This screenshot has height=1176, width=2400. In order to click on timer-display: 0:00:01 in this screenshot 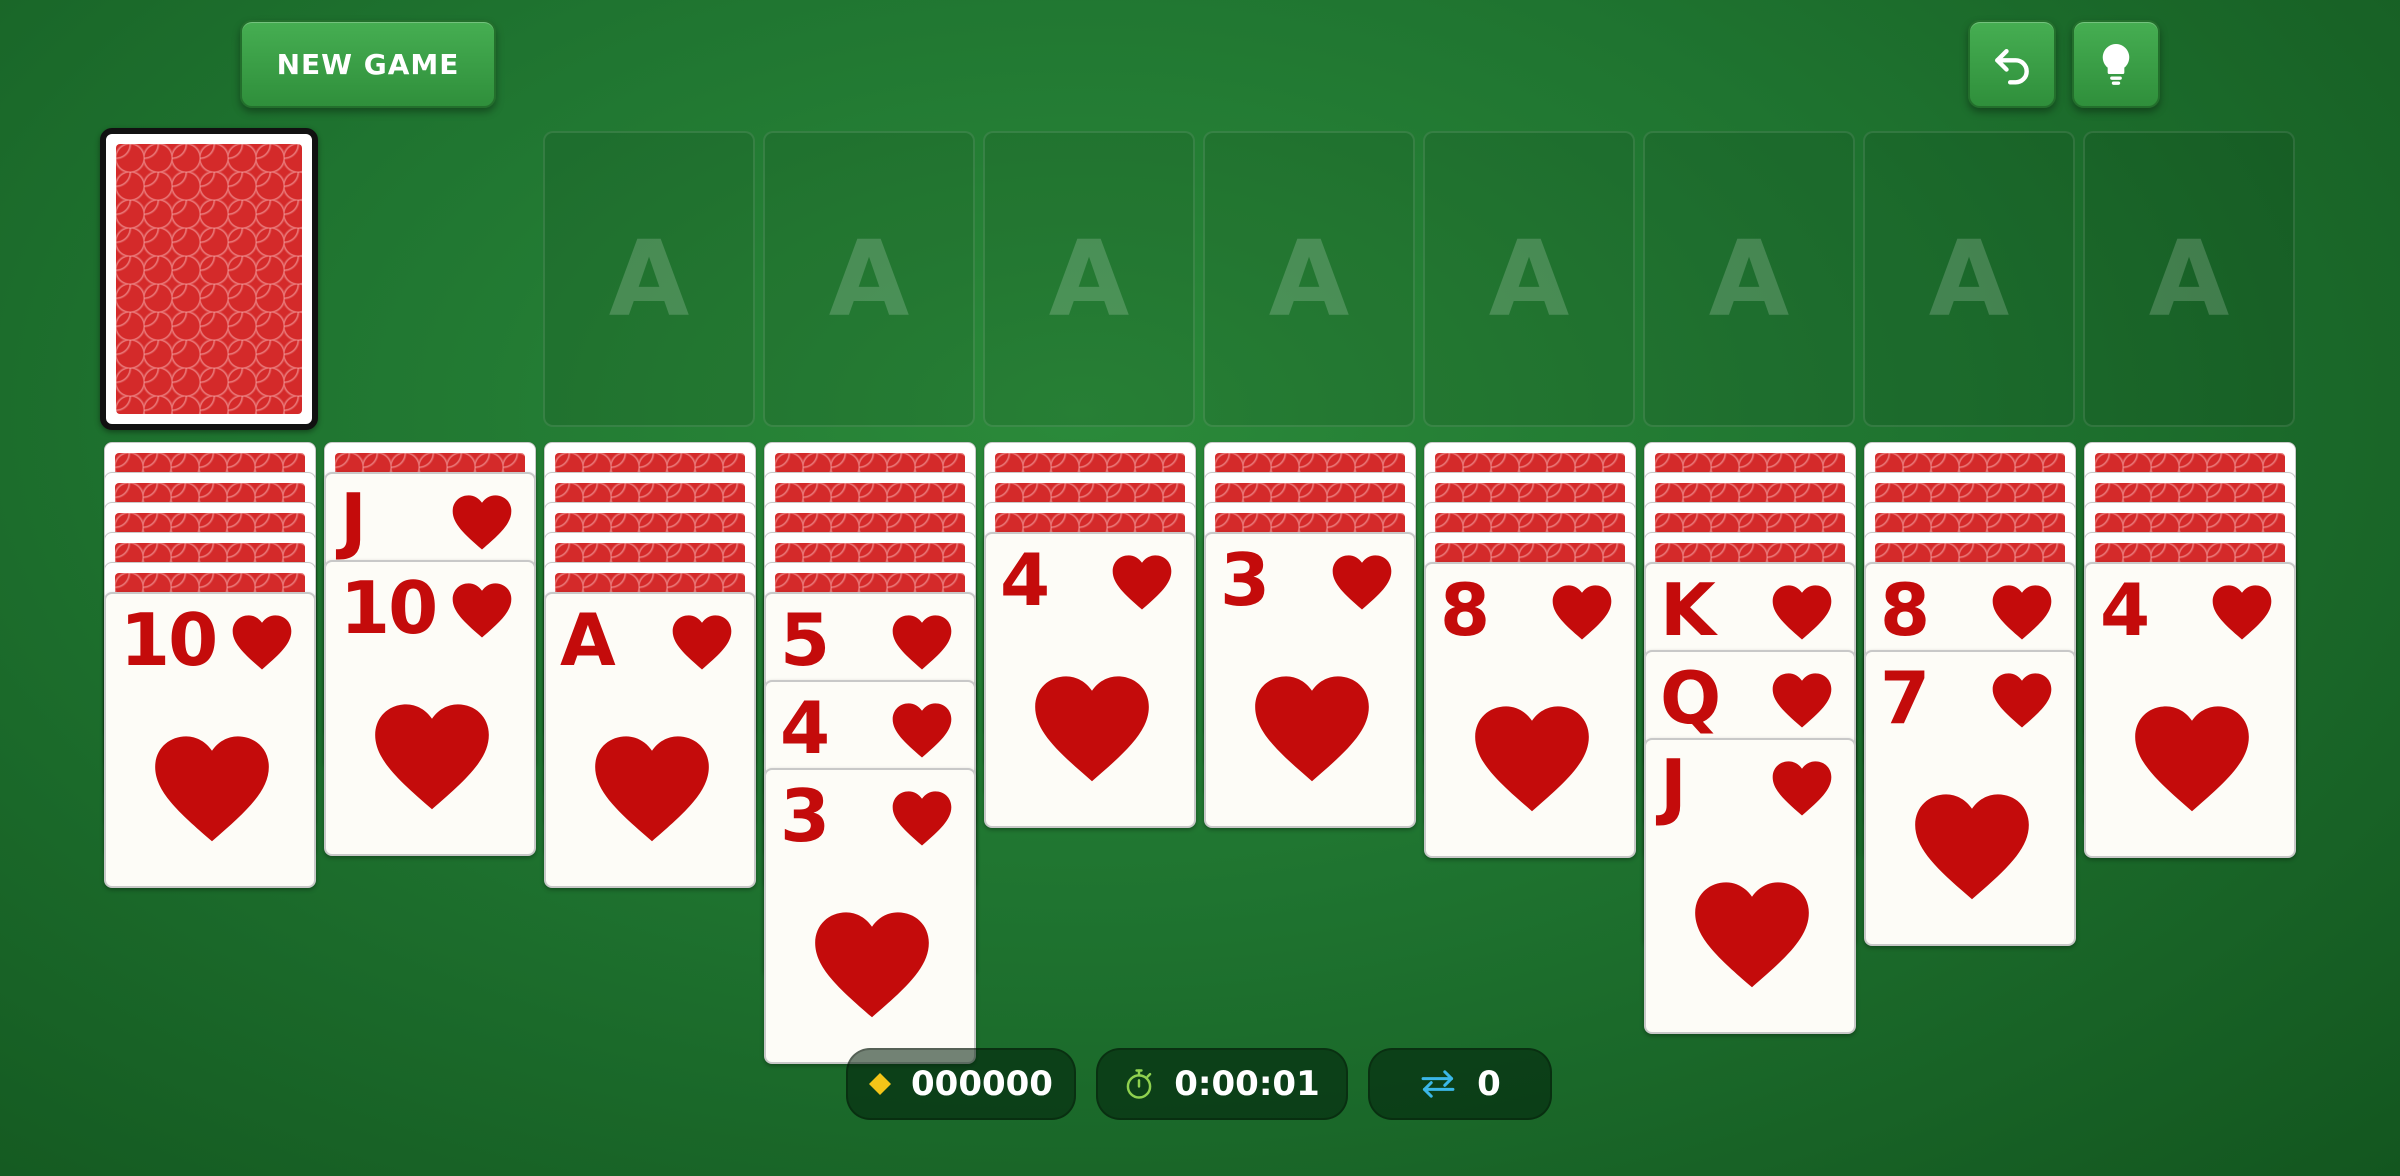, I will do `click(1222, 1084)`.